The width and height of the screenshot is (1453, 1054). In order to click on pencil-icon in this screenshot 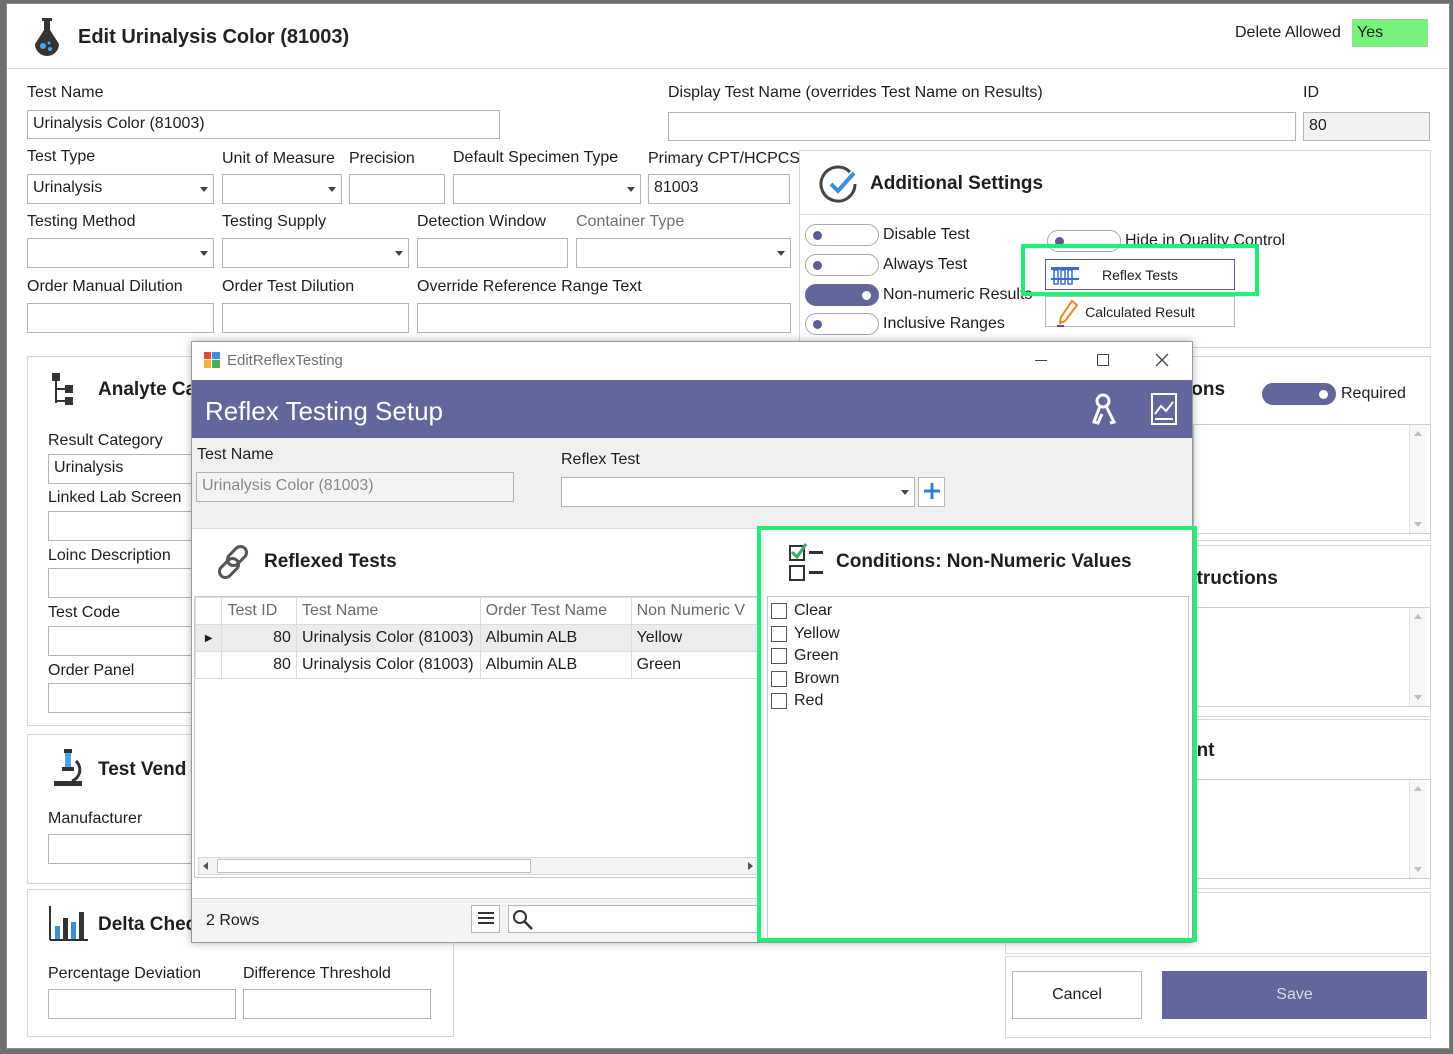, I will do `click(1068, 314)`.